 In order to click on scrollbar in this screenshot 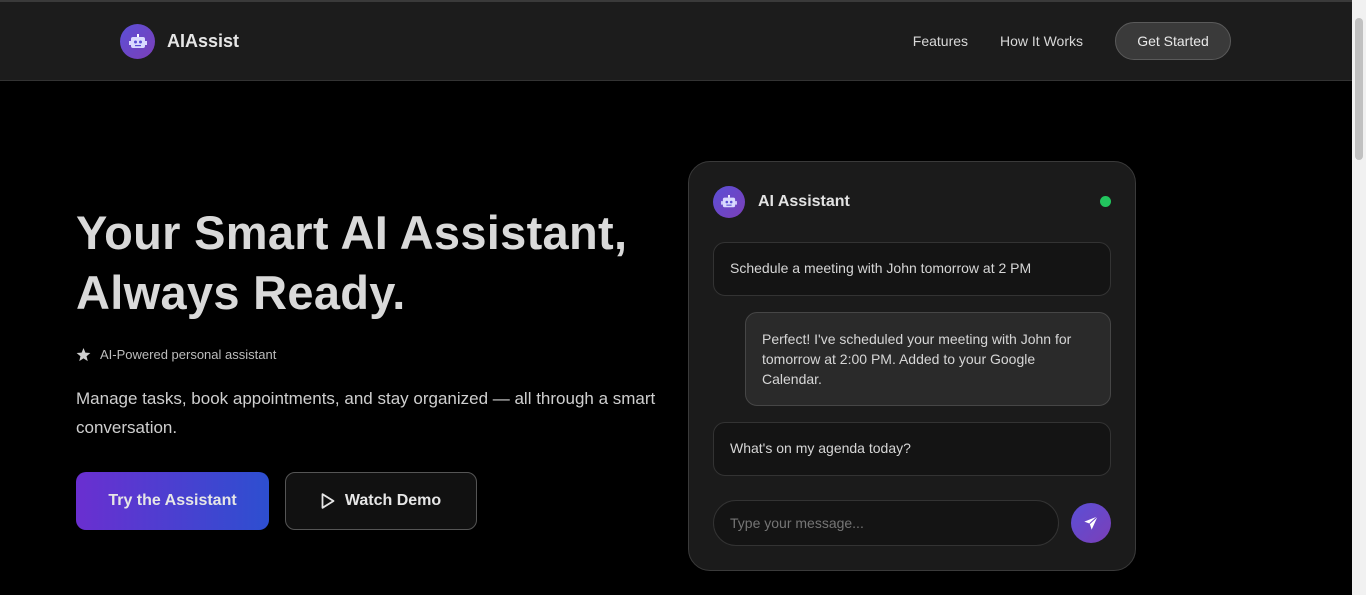, I will do `click(1359, 297)`.